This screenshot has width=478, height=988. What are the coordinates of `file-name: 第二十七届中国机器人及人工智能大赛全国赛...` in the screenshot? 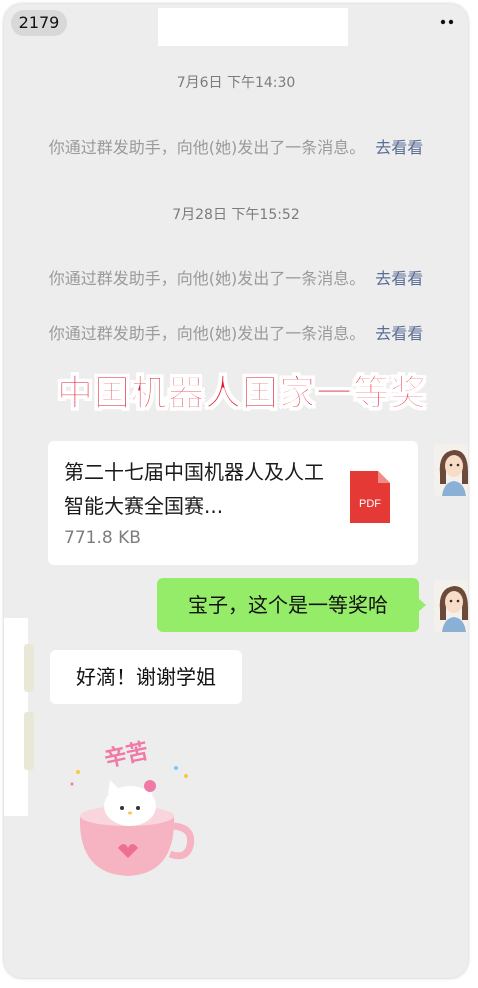 It's located at (194, 489).